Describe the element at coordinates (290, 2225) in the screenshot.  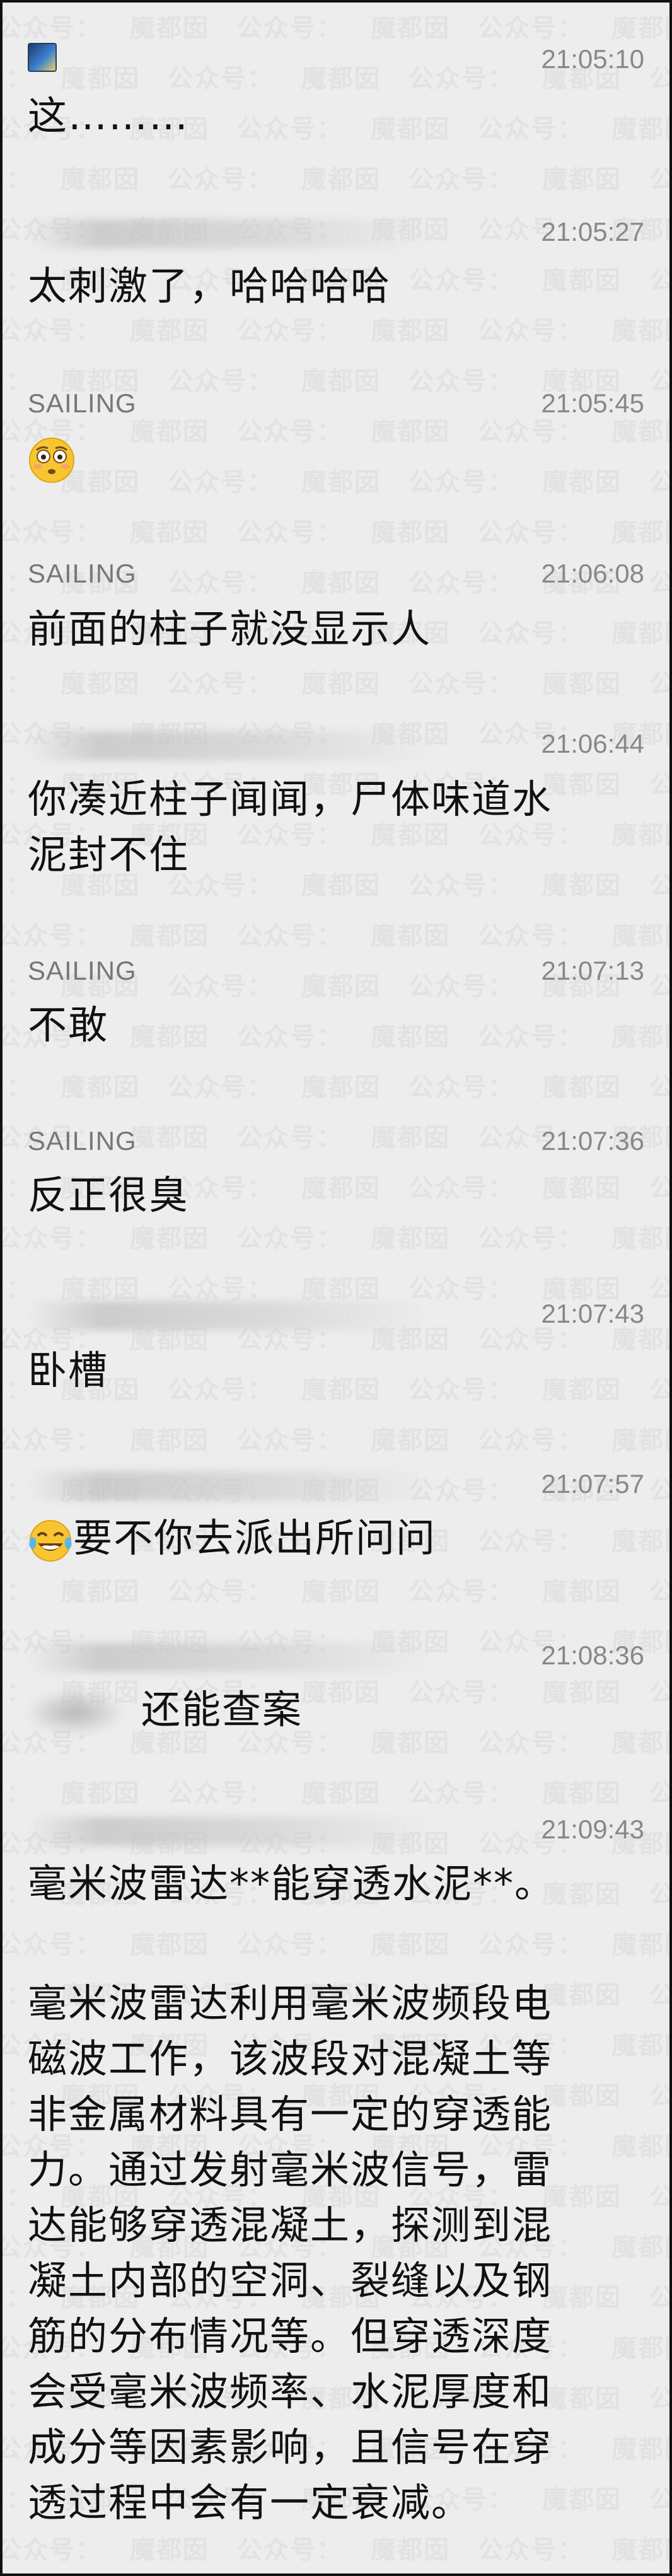
I see `paragraph-line: 达能够穿透混凝土，探测到混` at that location.